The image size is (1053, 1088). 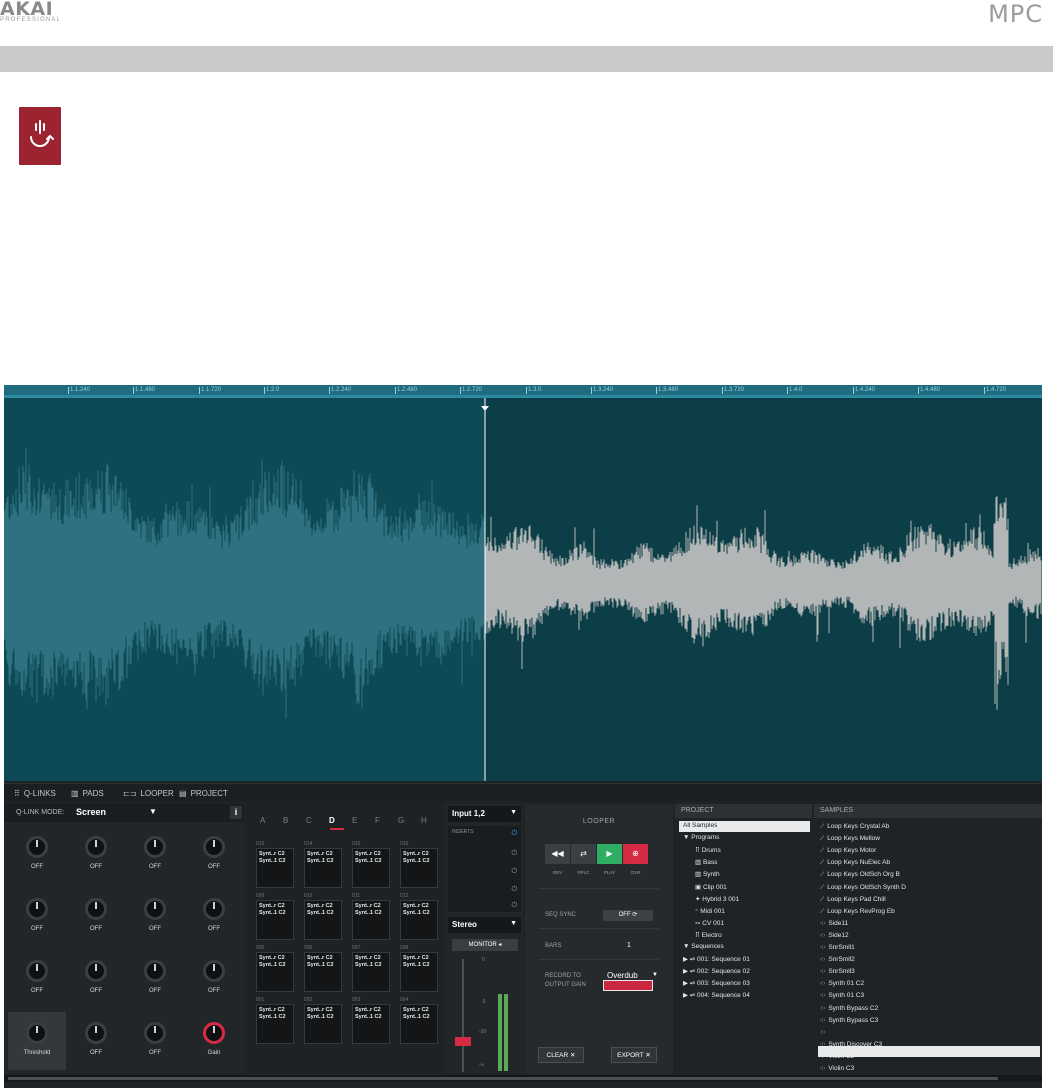 What do you see at coordinates (484, 925) in the screenshot?
I see `input-mode-select: Stereo ▼` at bounding box center [484, 925].